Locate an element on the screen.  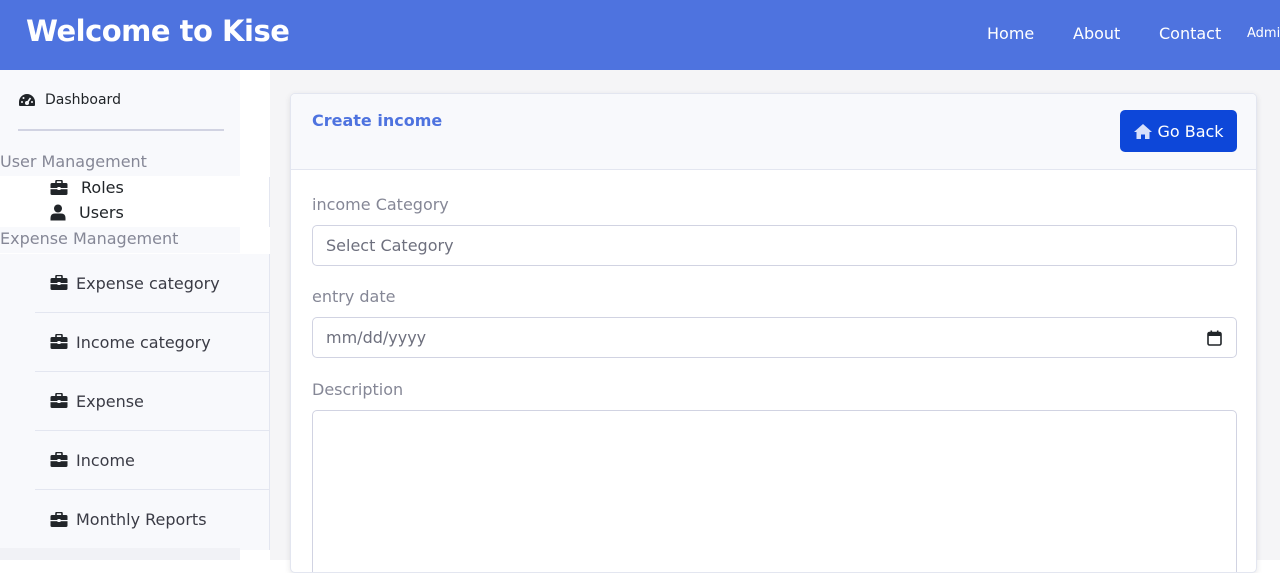
entry-date-label: entry date is located at coordinates (354, 296).